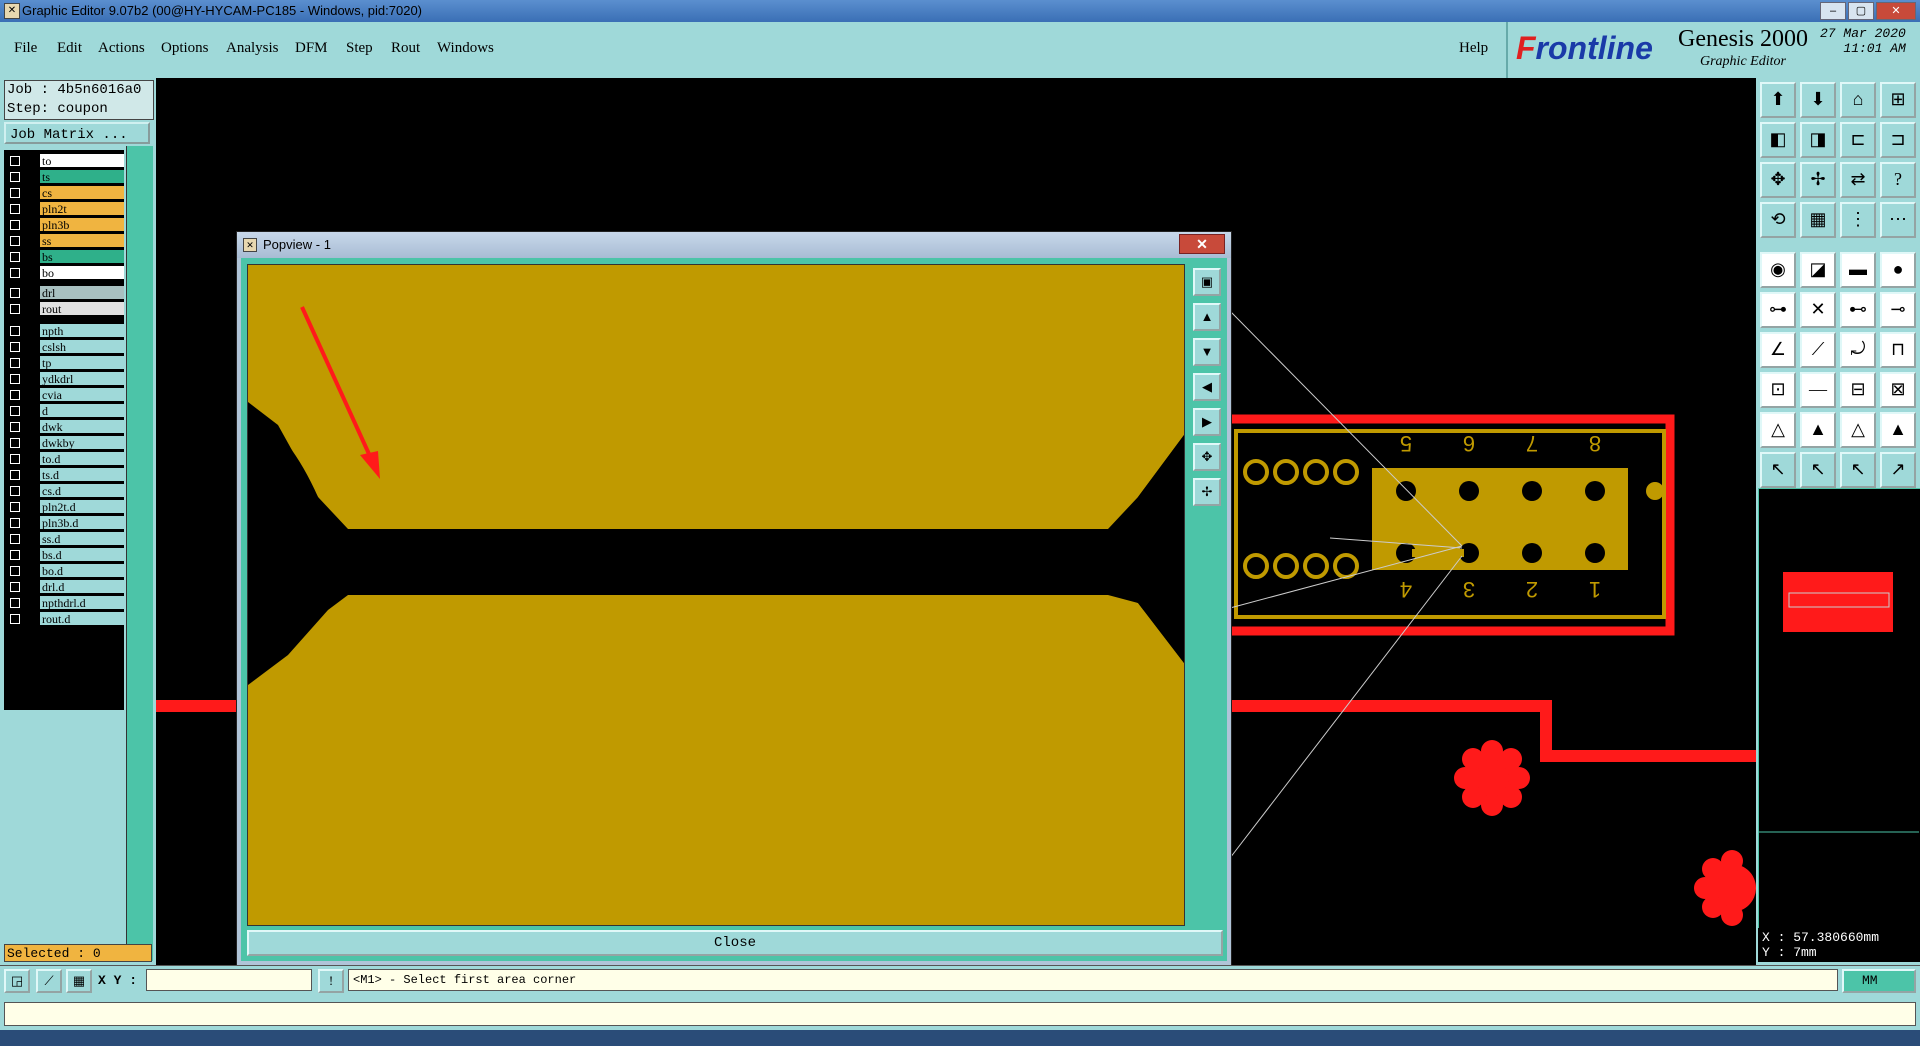 This screenshot has height=1046, width=1920. What do you see at coordinates (1818, 310) in the screenshot?
I see `toolbar-tool-icon: ✕` at bounding box center [1818, 310].